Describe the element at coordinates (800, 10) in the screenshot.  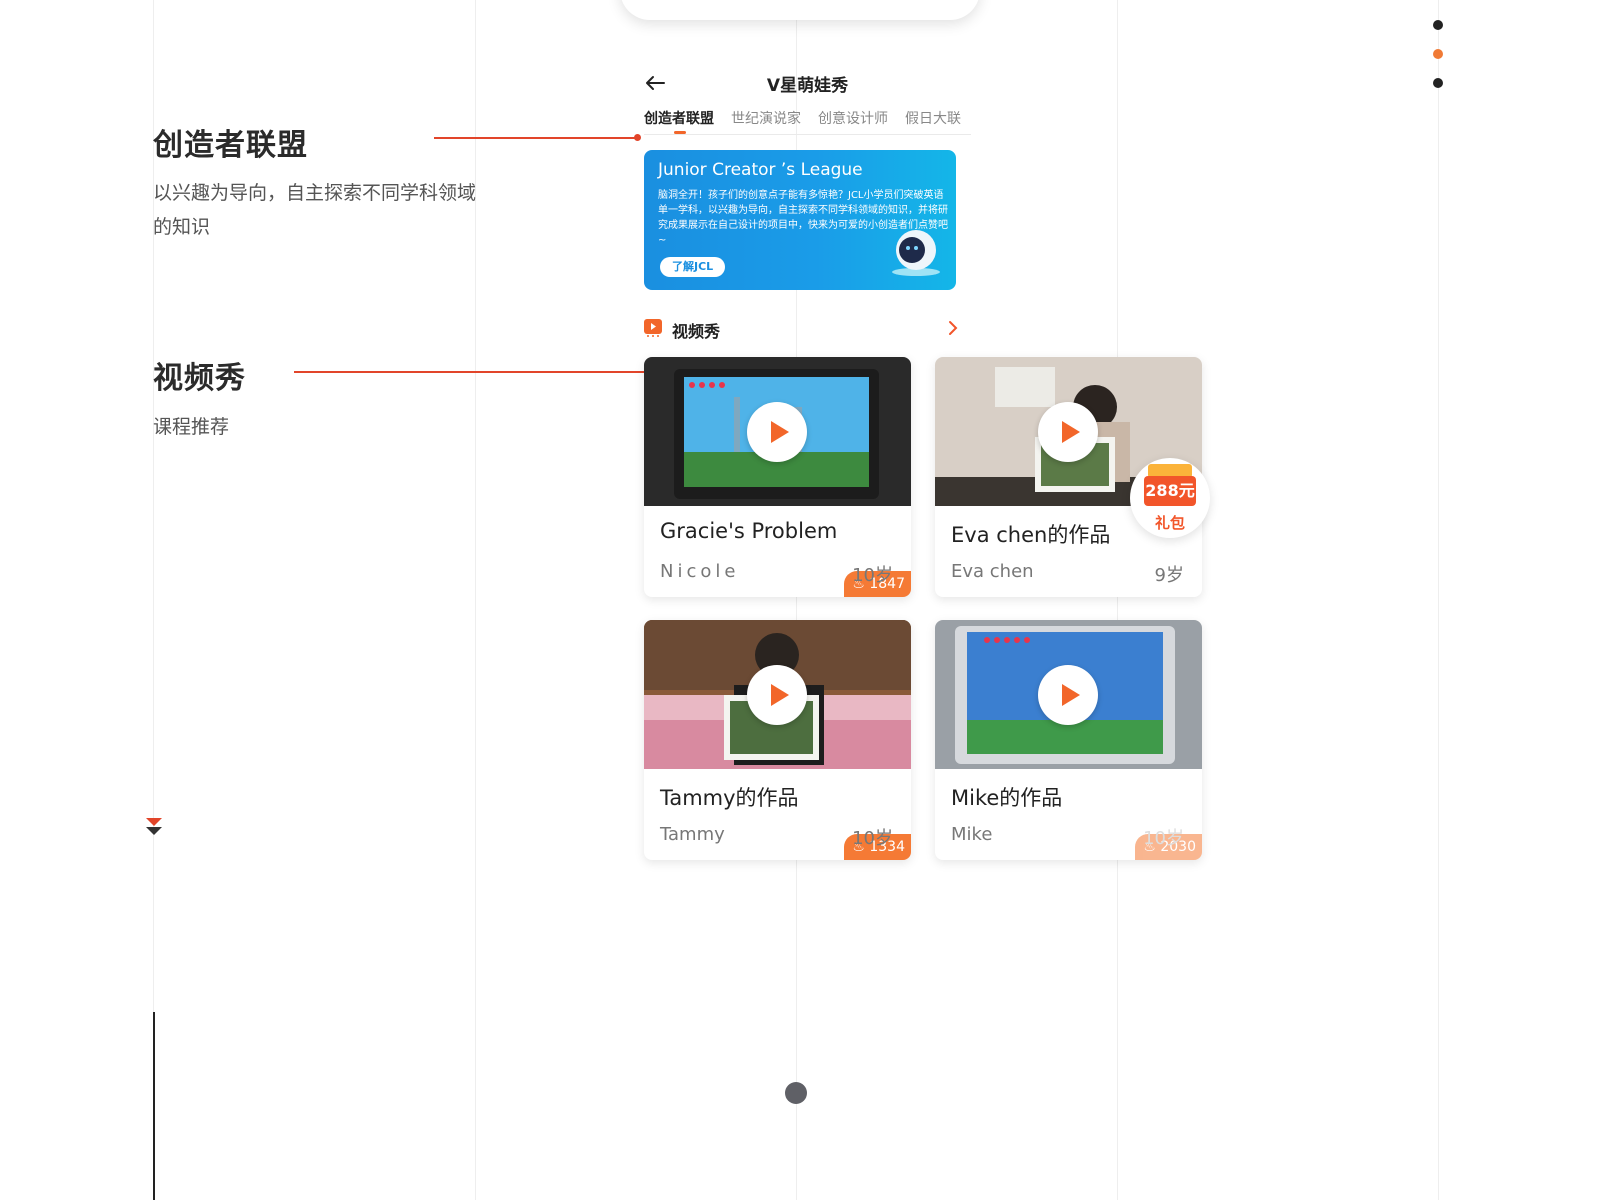
I see `phone-frame-top` at that location.